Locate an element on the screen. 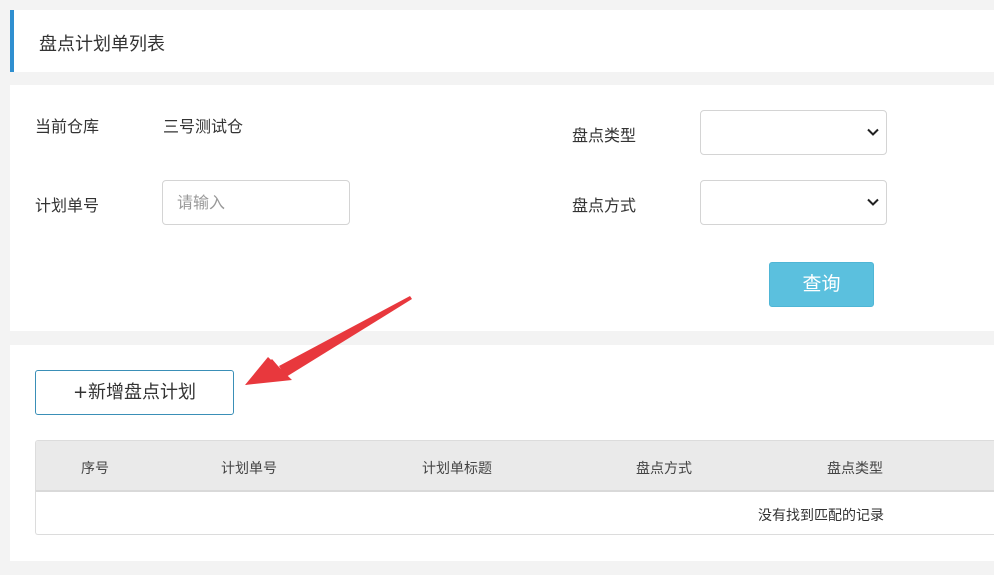  page-title: 盘点计划单列表 is located at coordinates (102, 44).